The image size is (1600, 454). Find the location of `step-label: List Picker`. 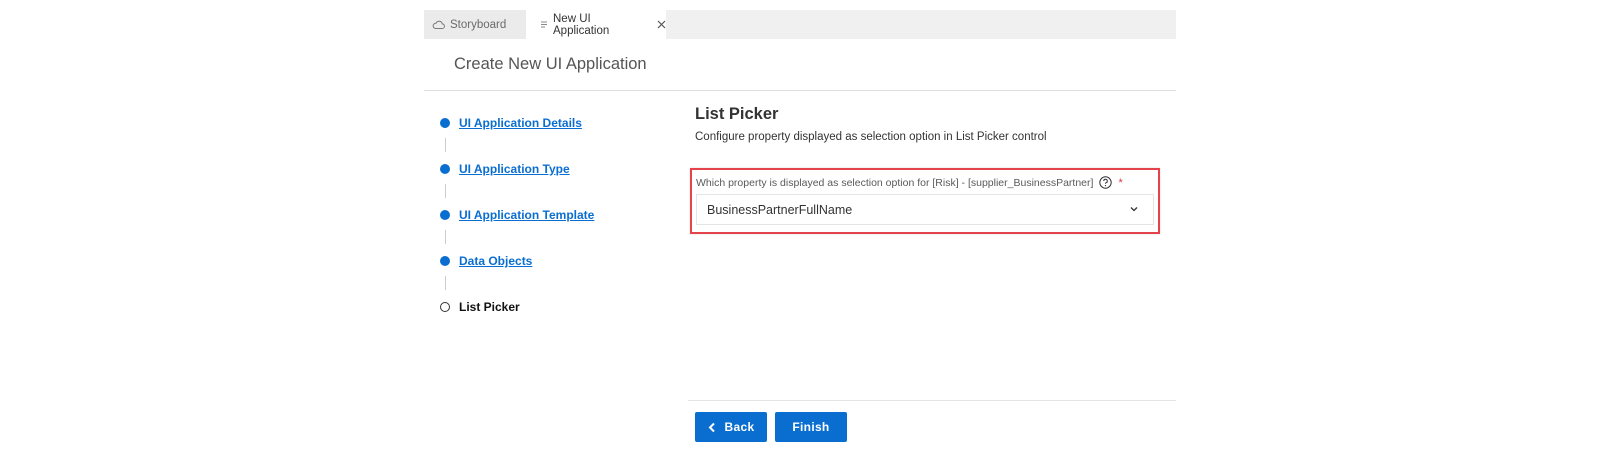

step-label: List Picker is located at coordinates (489, 307).